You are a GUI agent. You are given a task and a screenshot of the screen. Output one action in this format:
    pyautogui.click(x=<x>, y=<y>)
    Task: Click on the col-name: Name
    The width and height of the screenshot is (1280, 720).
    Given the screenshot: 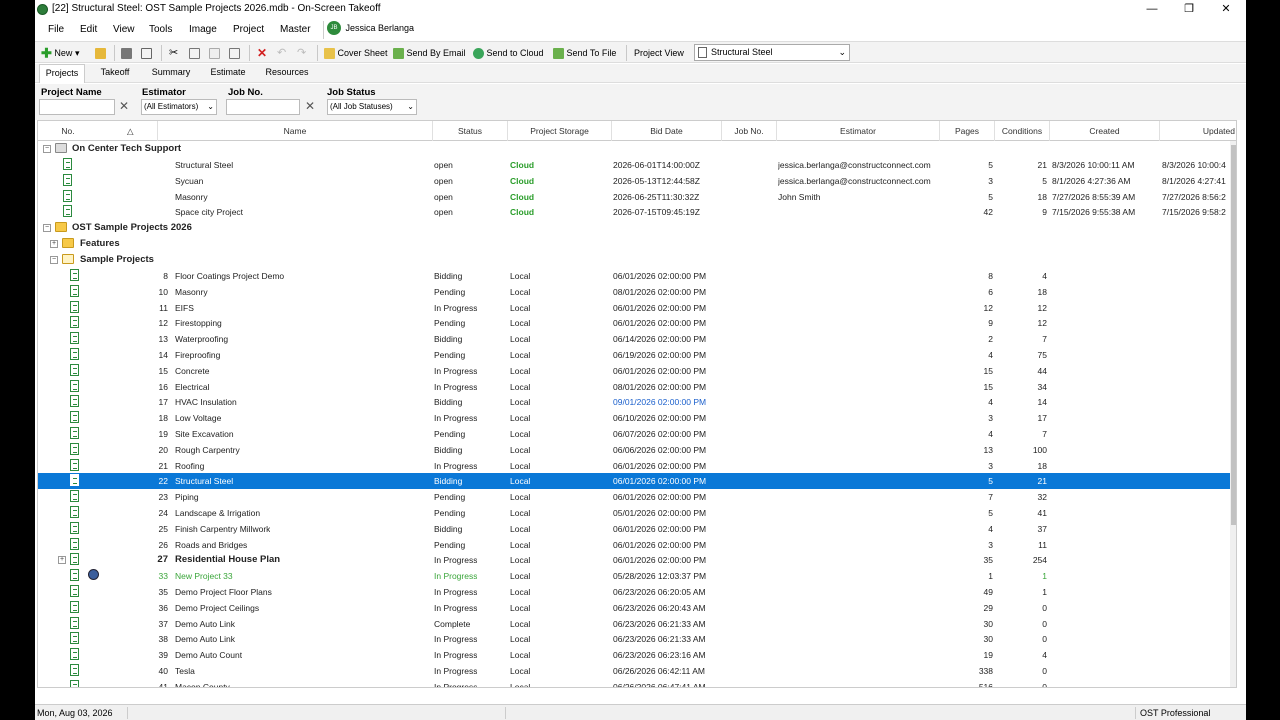 What is the action you would take?
    pyautogui.click(x=295, y=131)
    